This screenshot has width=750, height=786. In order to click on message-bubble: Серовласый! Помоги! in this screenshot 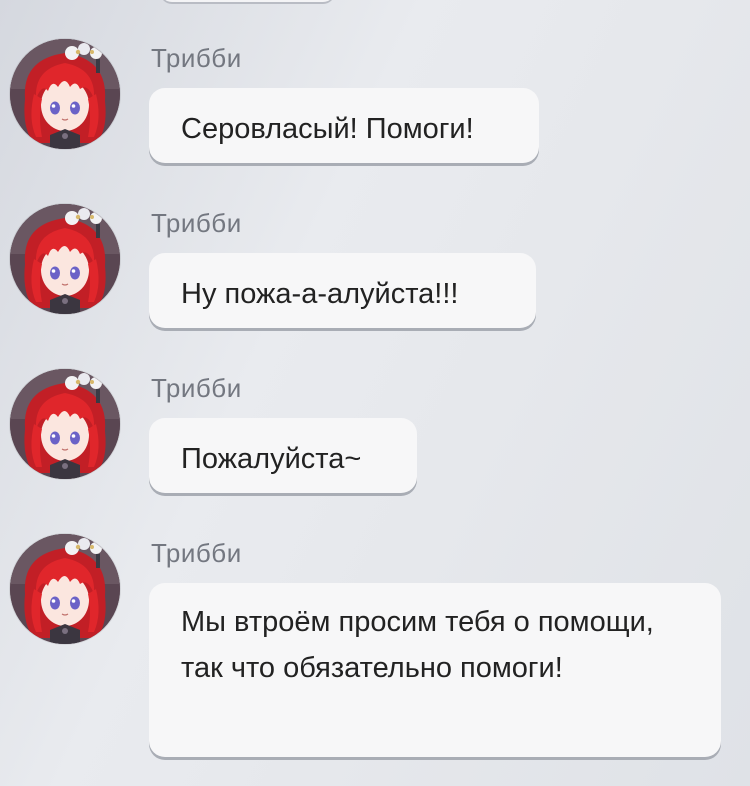, I will do `click(344, 125)`.